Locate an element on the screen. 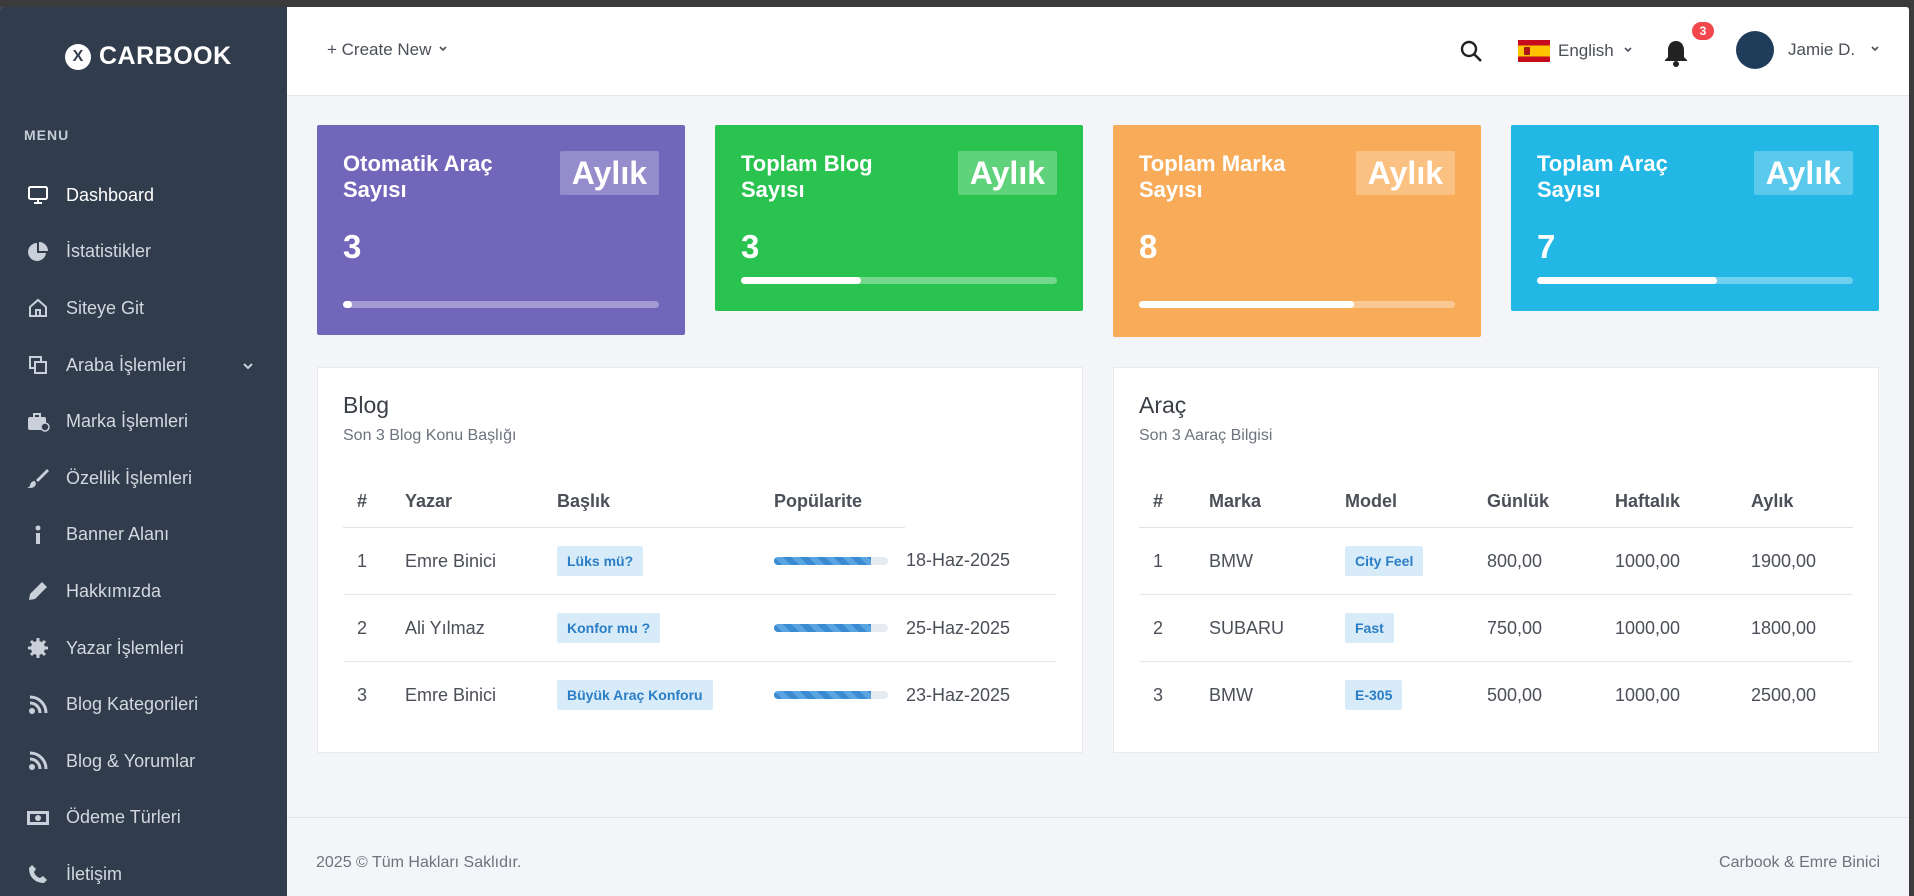  stat-card-total-brands: Toplam Marka Sayısı Aylık 8 is located at coordinates (1297, 231).